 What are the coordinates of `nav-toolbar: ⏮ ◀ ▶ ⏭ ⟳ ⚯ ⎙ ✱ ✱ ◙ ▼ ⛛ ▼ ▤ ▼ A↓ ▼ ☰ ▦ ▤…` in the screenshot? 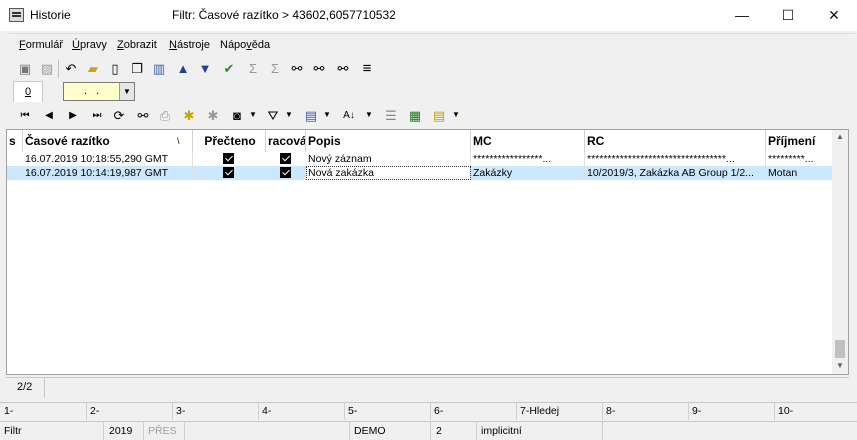 It's located at (430, 116).